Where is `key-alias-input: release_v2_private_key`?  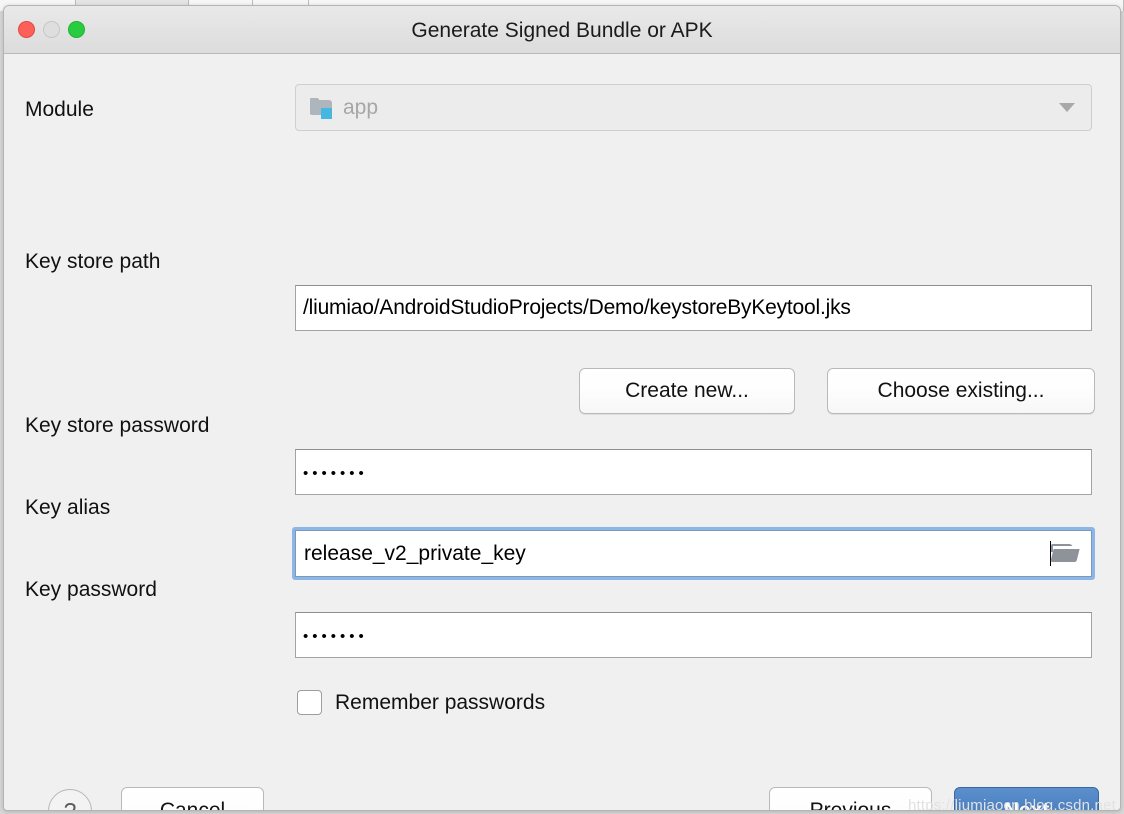 key-alias-input: release_v2_private_key is located at coordinates (693, 553).